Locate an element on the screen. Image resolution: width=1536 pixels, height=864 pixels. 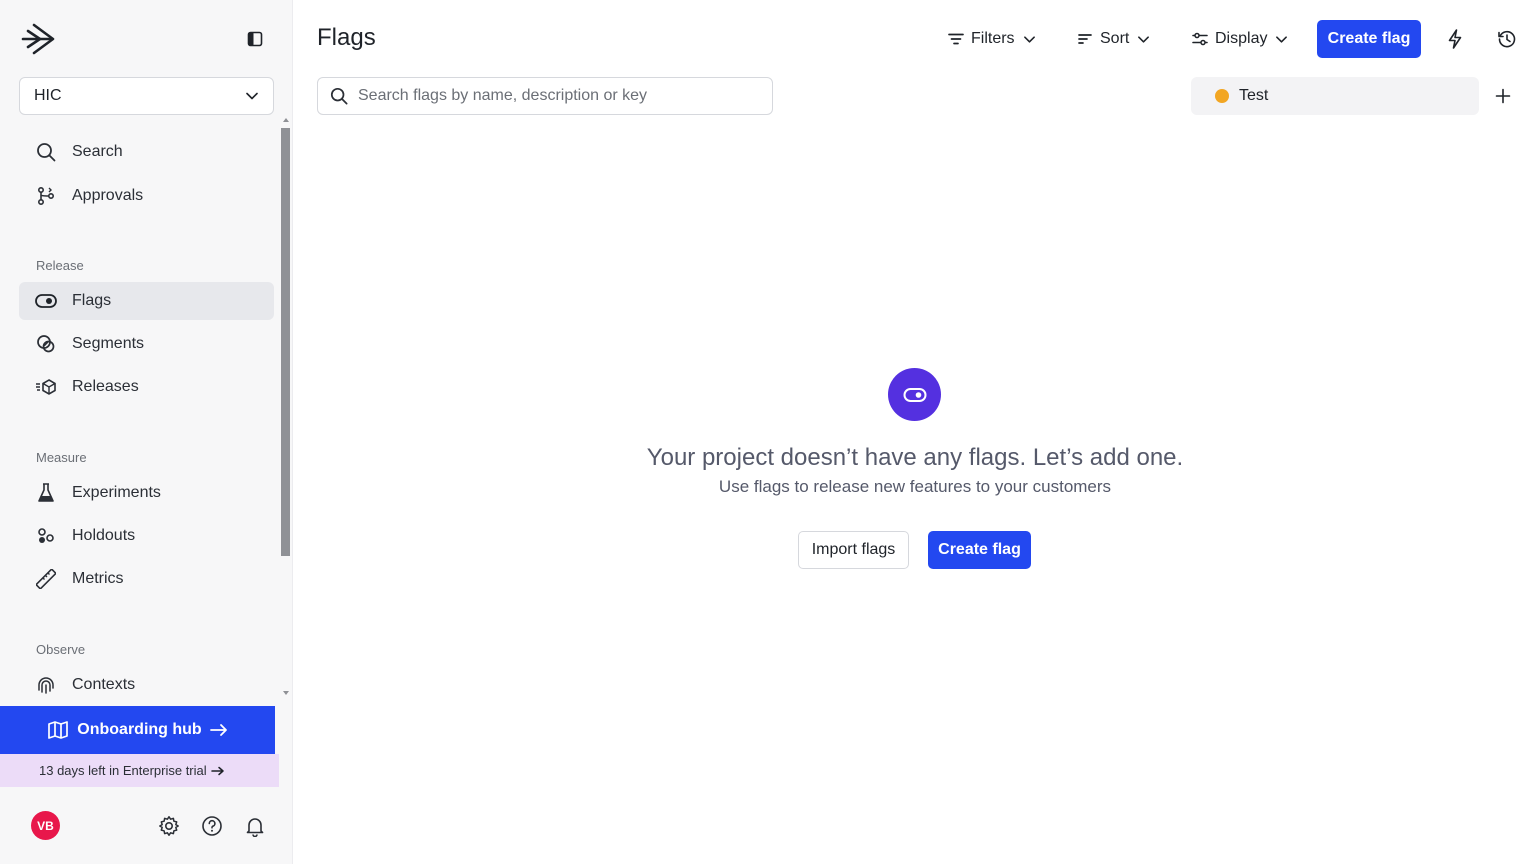
git-merge-icon is located at coordinates (46, 196).